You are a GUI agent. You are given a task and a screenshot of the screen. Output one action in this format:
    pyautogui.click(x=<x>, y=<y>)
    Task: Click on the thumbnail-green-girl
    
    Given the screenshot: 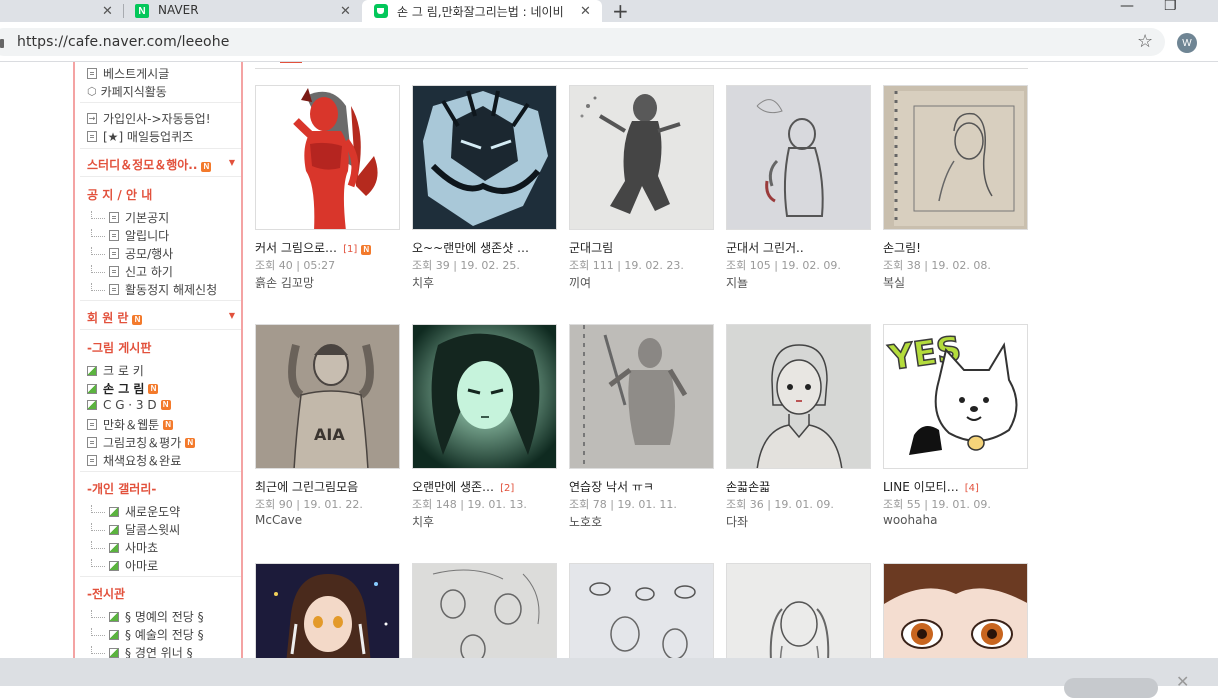 What is the action you would take?
    pyautogui.click(x=484, y=396)
    